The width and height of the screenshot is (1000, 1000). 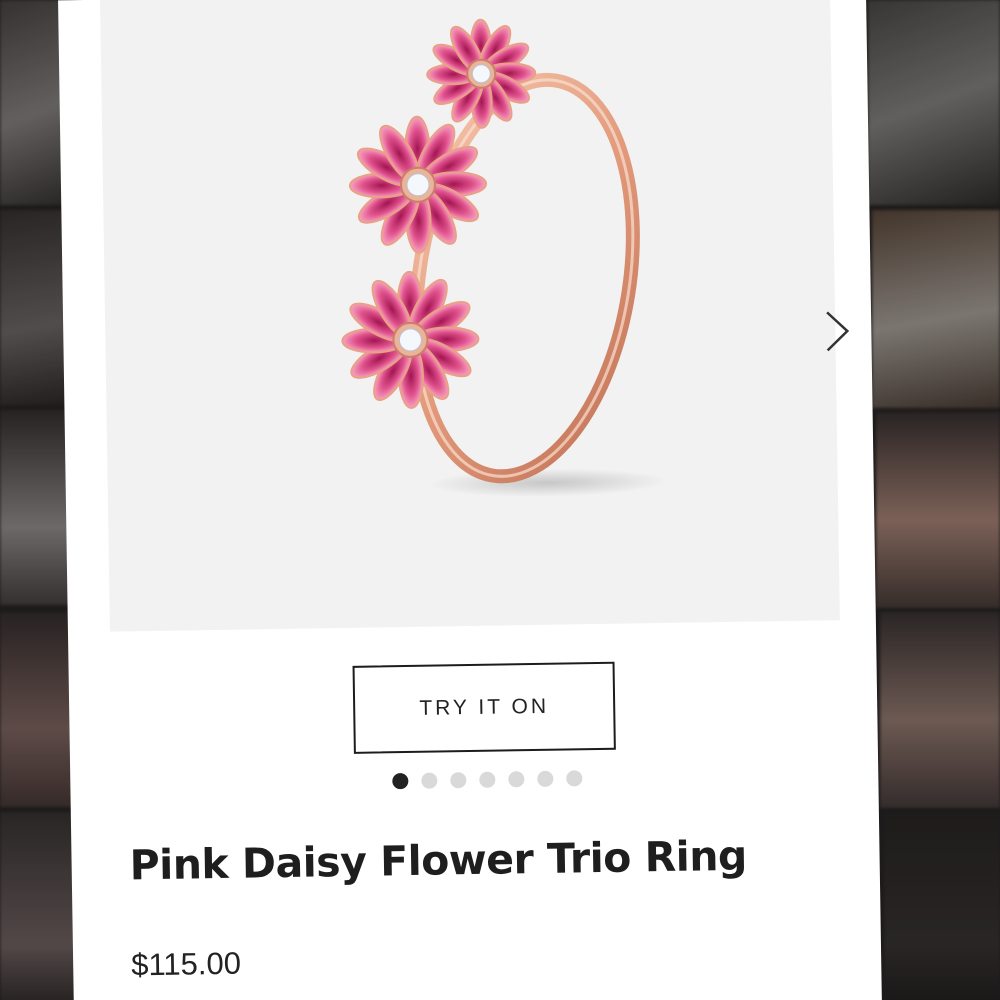 I want to click on carousel-pagination-dots, so click(x=487, y=780).